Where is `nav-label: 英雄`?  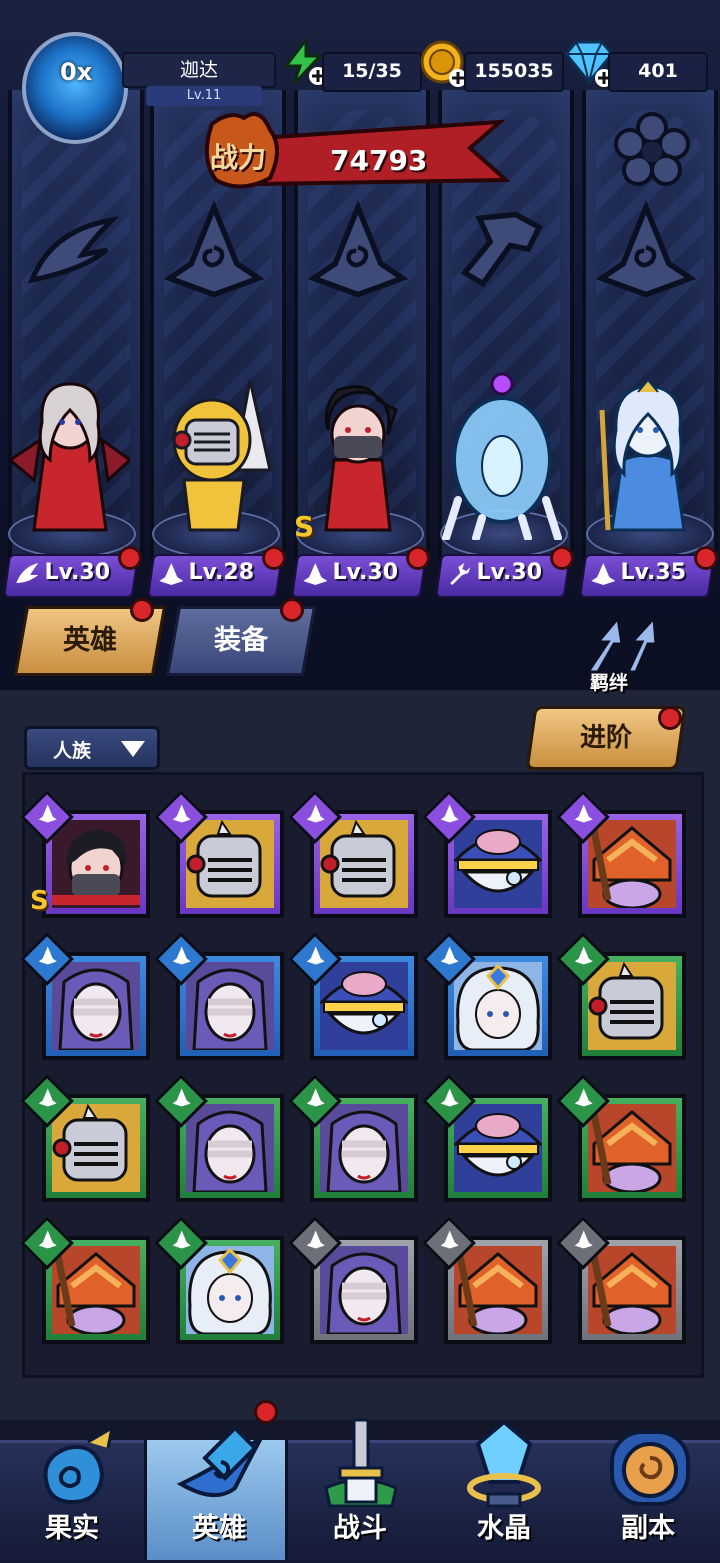 nav-label: 英雄 is located at coordinates (219, 1528).